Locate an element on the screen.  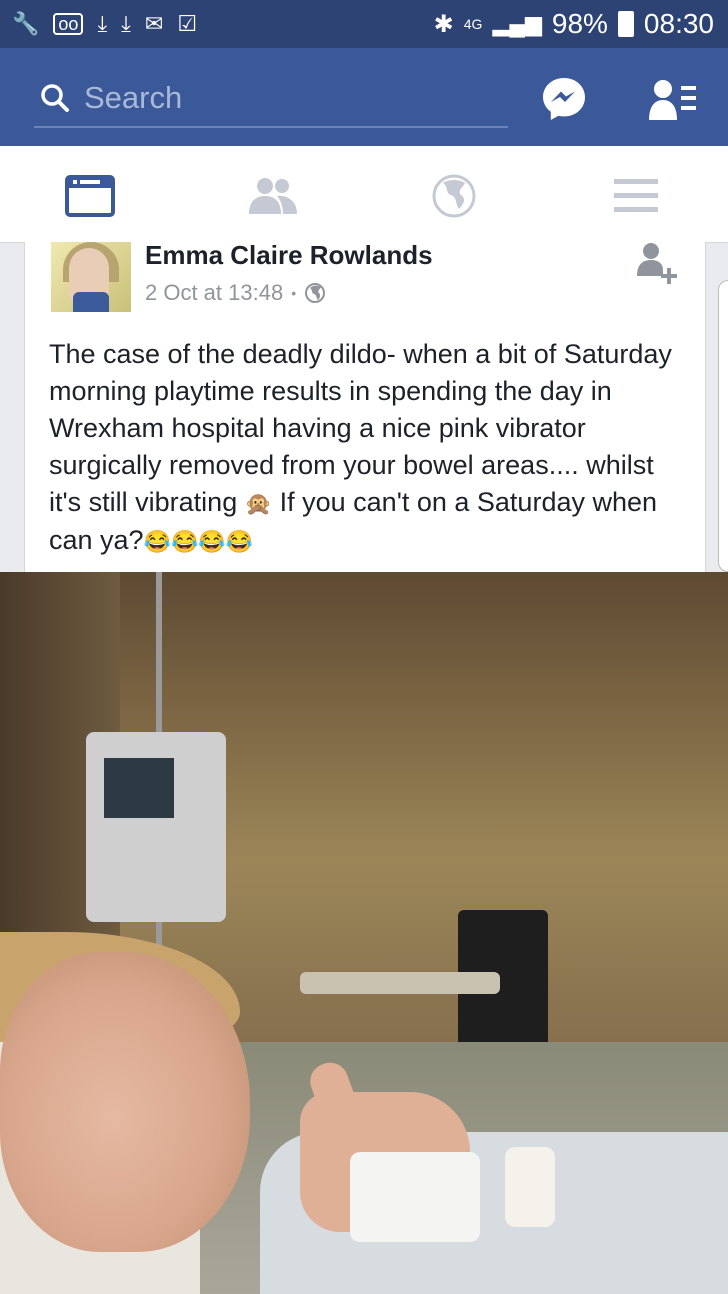
notification-icons: 🔧 oo ⤓ ⤓ ✉ ☑ is located at coordinates (104, 24).